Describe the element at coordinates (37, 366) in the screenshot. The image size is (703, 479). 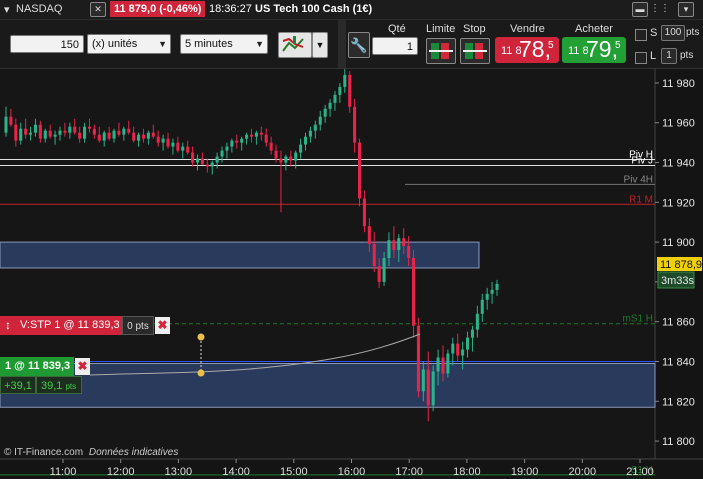
I see `position-label: 1 @ 11 839,3` at that location.